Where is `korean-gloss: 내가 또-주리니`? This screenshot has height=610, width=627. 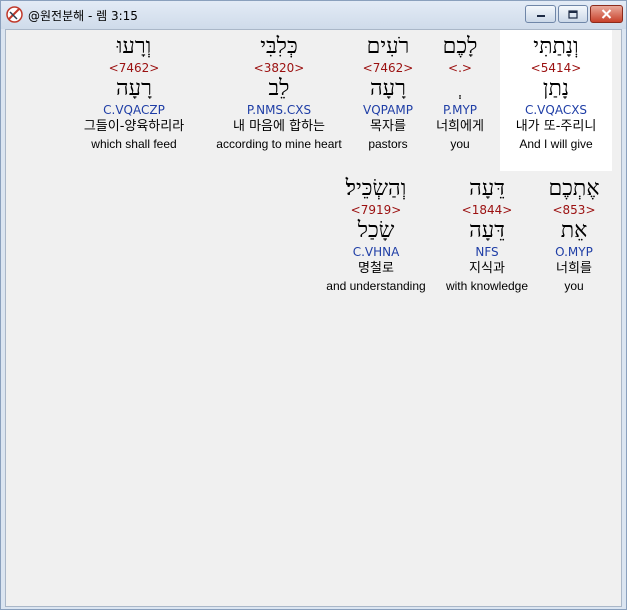 korean-gloss: 내가 또-주리니 is located at coordinates (556, 126).